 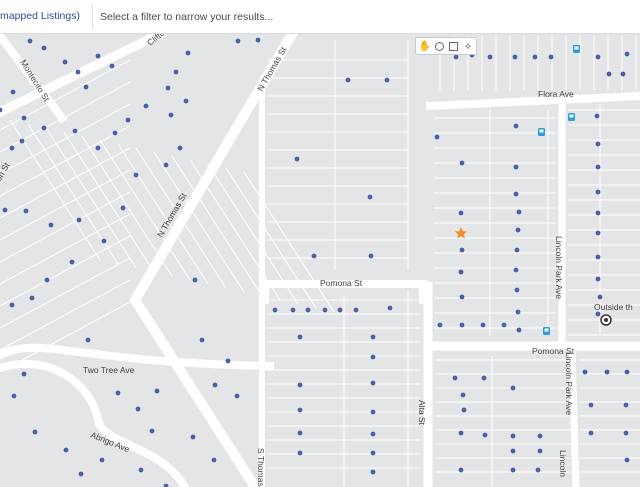 I want to click on poi-outside-marker, so click(x=606, y=320).